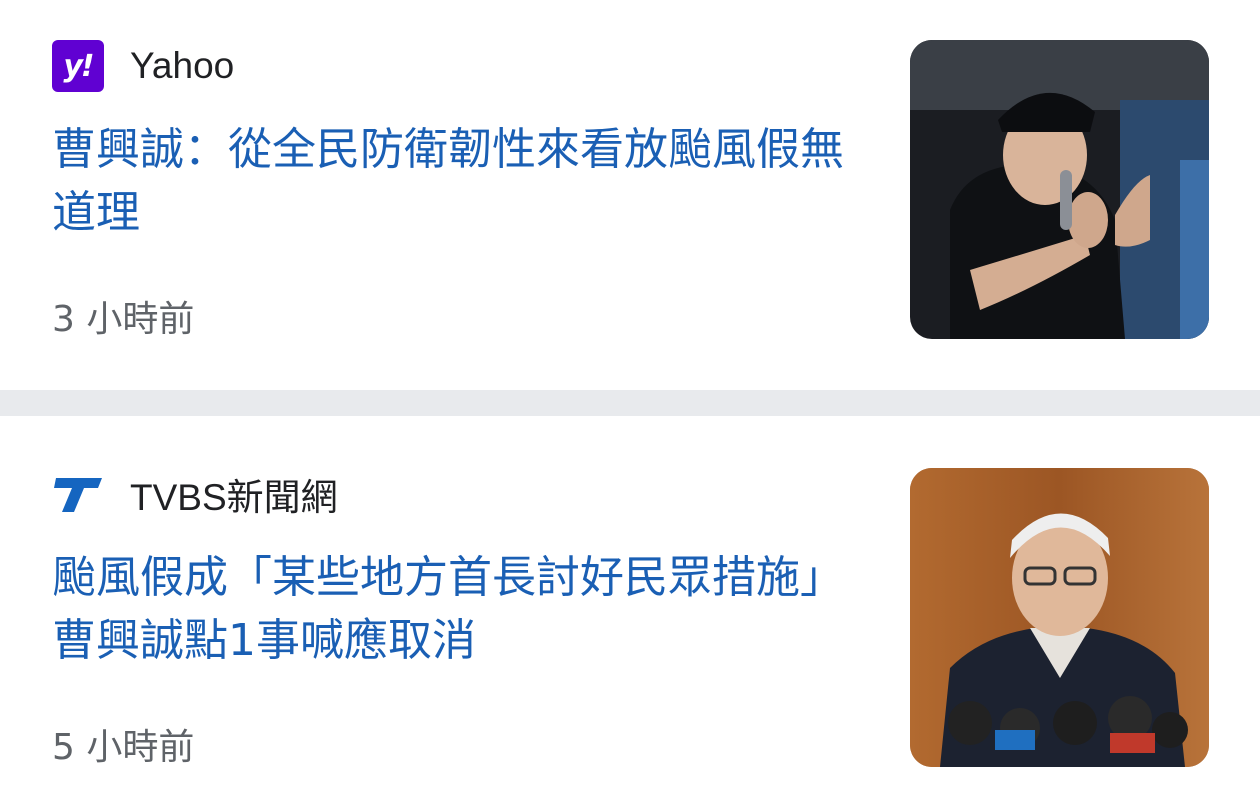 This screenshot has width=1260, height=791. I want to click on headline: 曹興誠：從全民防衛韌性來看放颱風假無道理, so click(452, 181).